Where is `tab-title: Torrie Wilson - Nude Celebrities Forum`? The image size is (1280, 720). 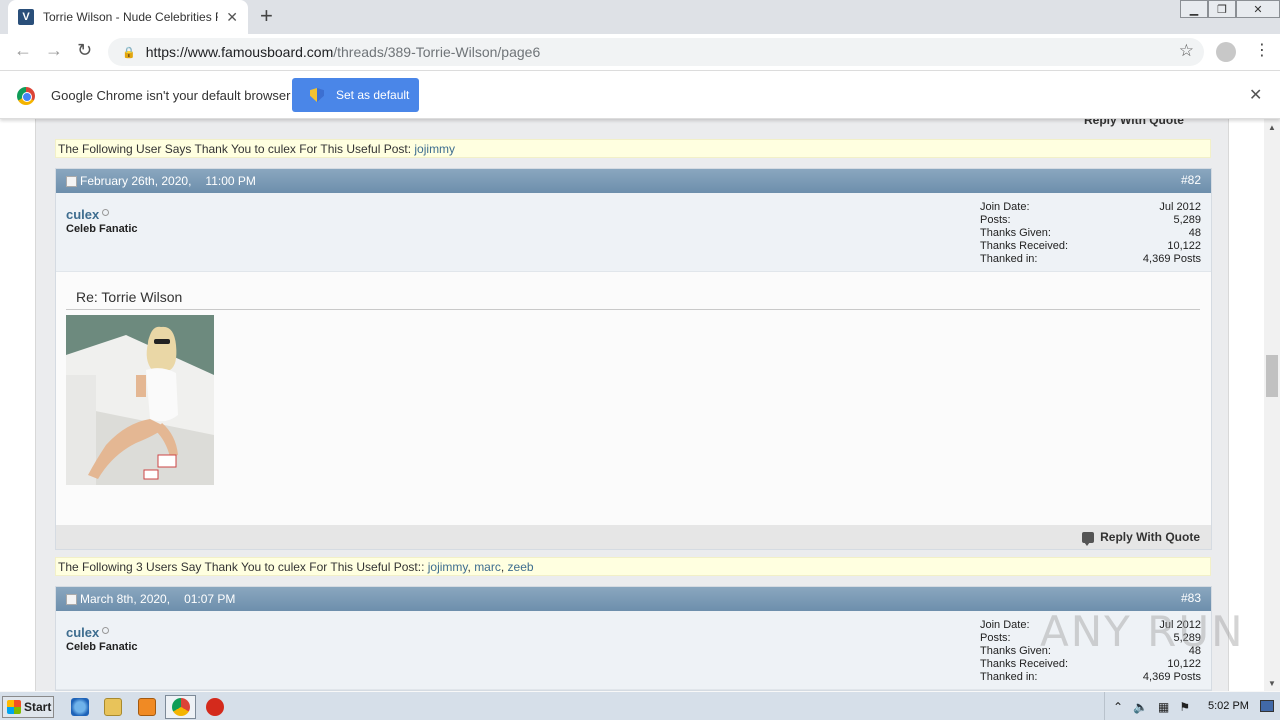 tab-title: Torrie Wilson - Nude Celebrities Forum is located at coordinates (130, 17).